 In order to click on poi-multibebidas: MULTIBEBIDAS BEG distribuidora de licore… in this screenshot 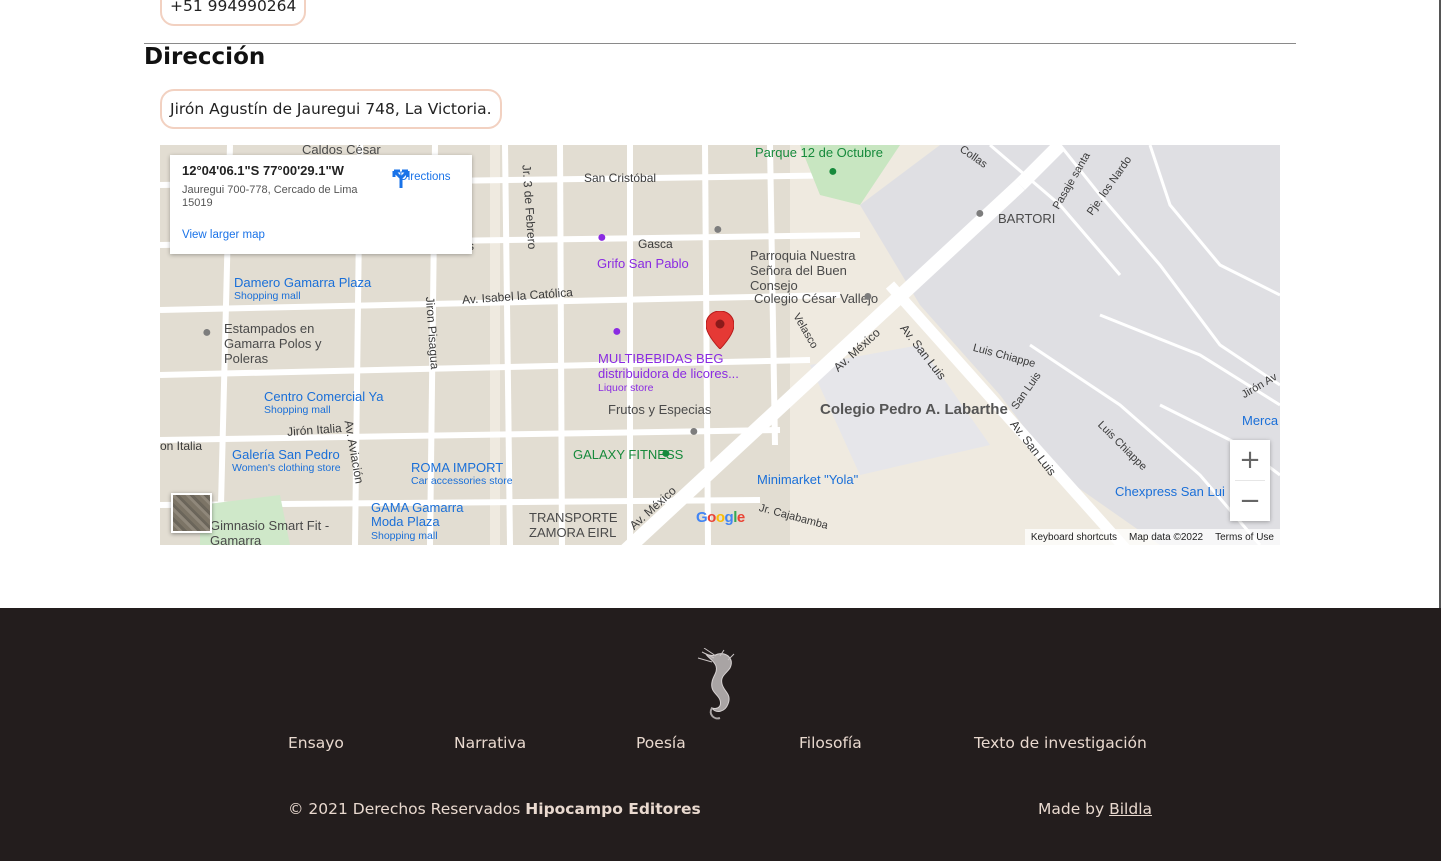, I will do `click(678, 373)`.